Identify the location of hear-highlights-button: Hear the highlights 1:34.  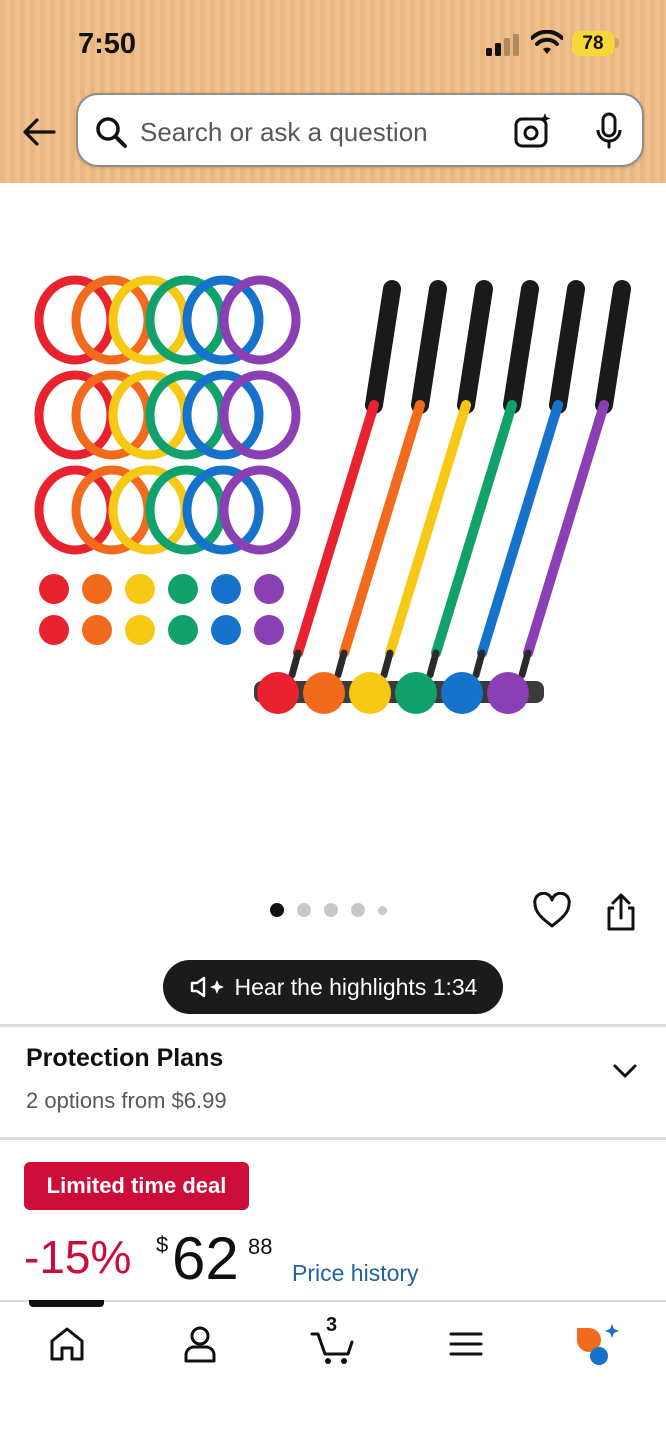
(333, 987).